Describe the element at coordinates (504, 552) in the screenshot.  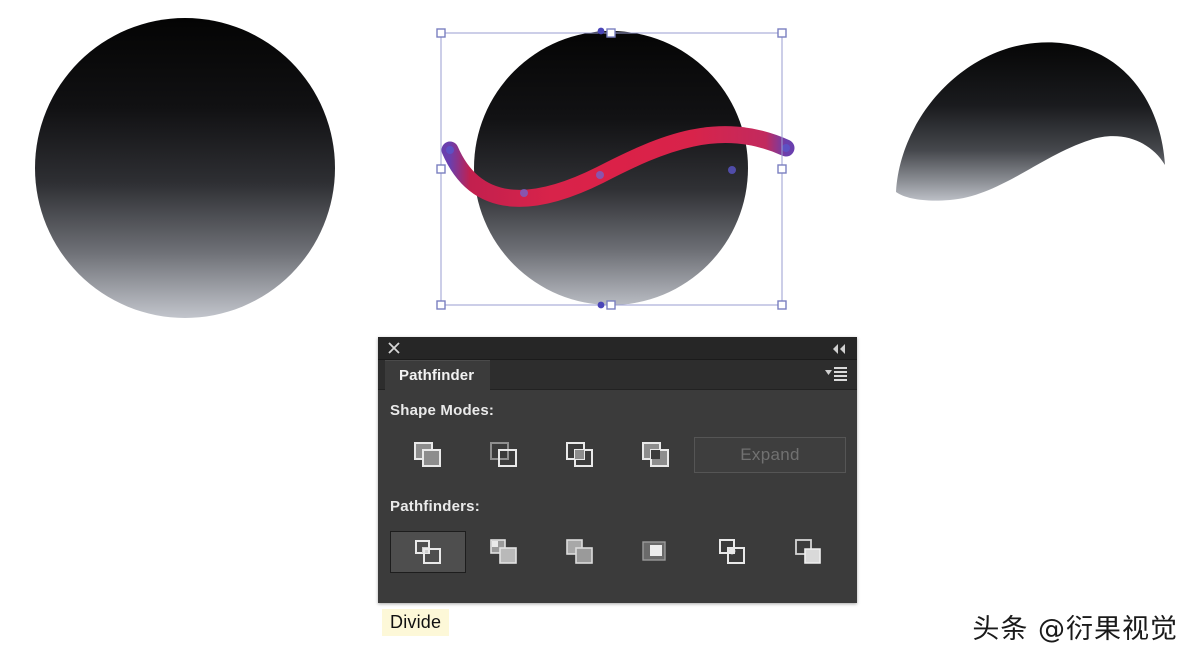
I see `pathfinder-trim-button` at that location.